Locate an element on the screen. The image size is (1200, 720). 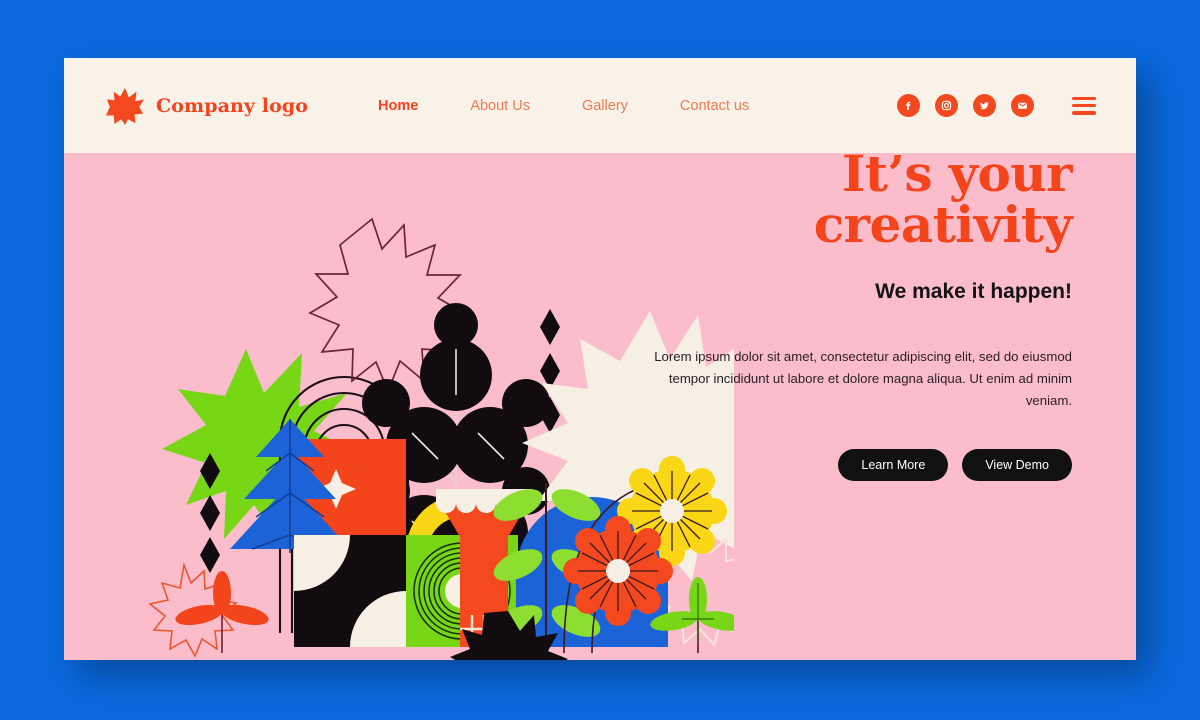
page-title: It’s your creativity is located at coordinates (857, 199).